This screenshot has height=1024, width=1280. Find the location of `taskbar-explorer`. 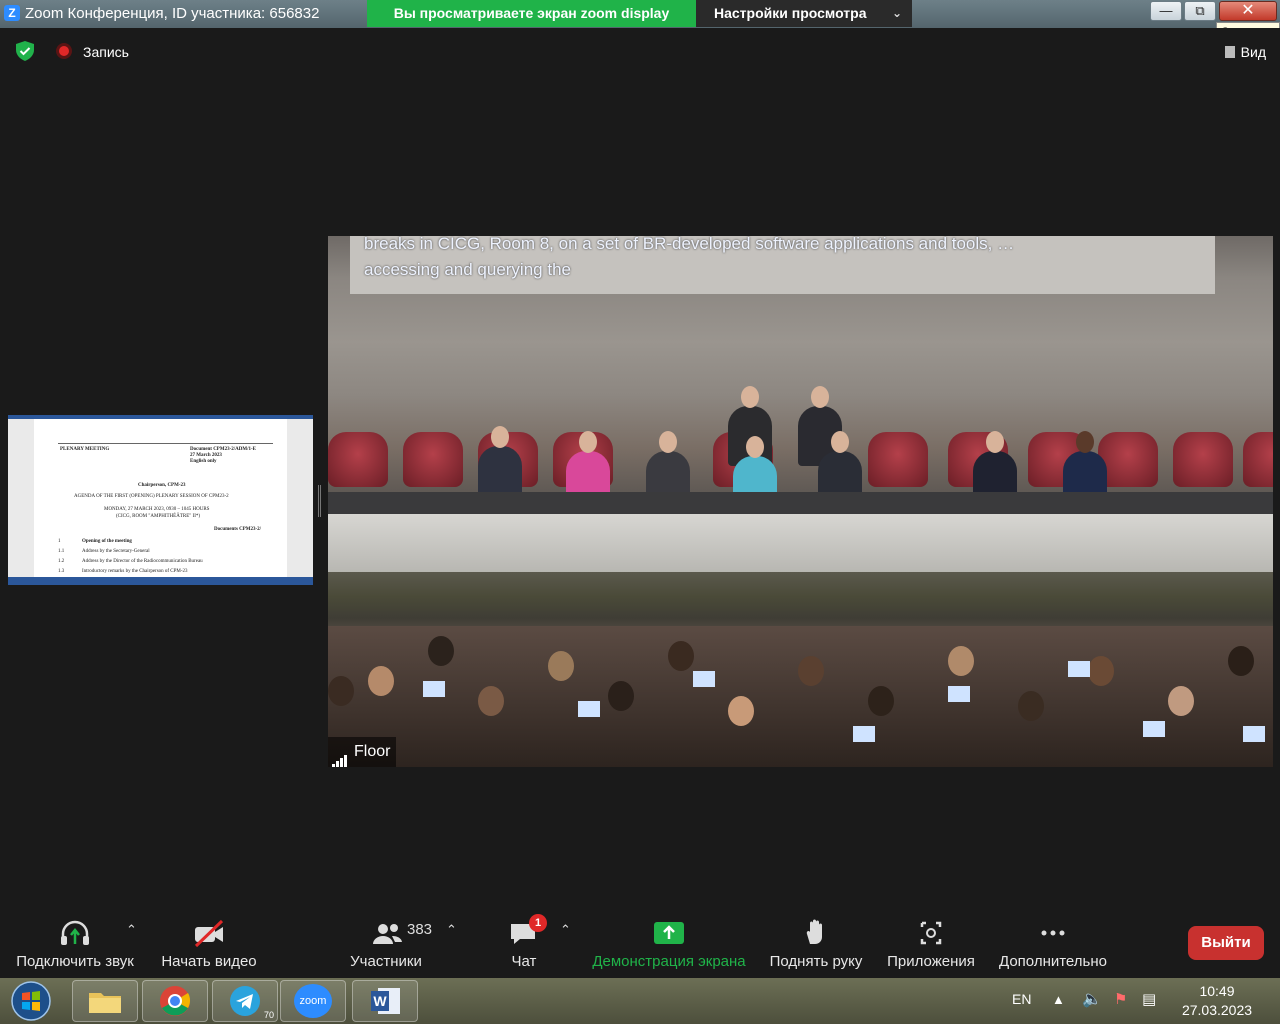

taskbar-explorer is located at coordinates (105, 1001).